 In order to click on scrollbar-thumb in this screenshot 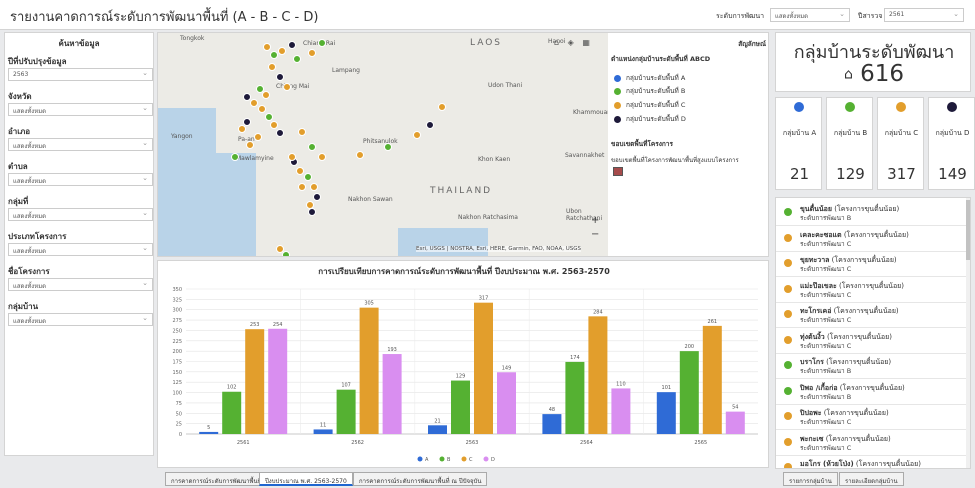, I will do `click(968, 230)`.